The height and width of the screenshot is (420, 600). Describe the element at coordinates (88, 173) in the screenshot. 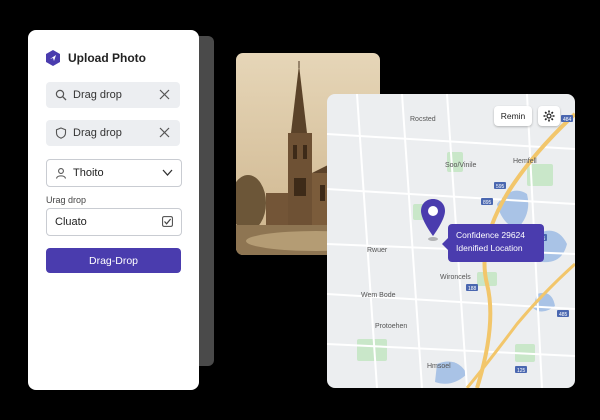

I see `photo-select-value: Thoito` at that location.